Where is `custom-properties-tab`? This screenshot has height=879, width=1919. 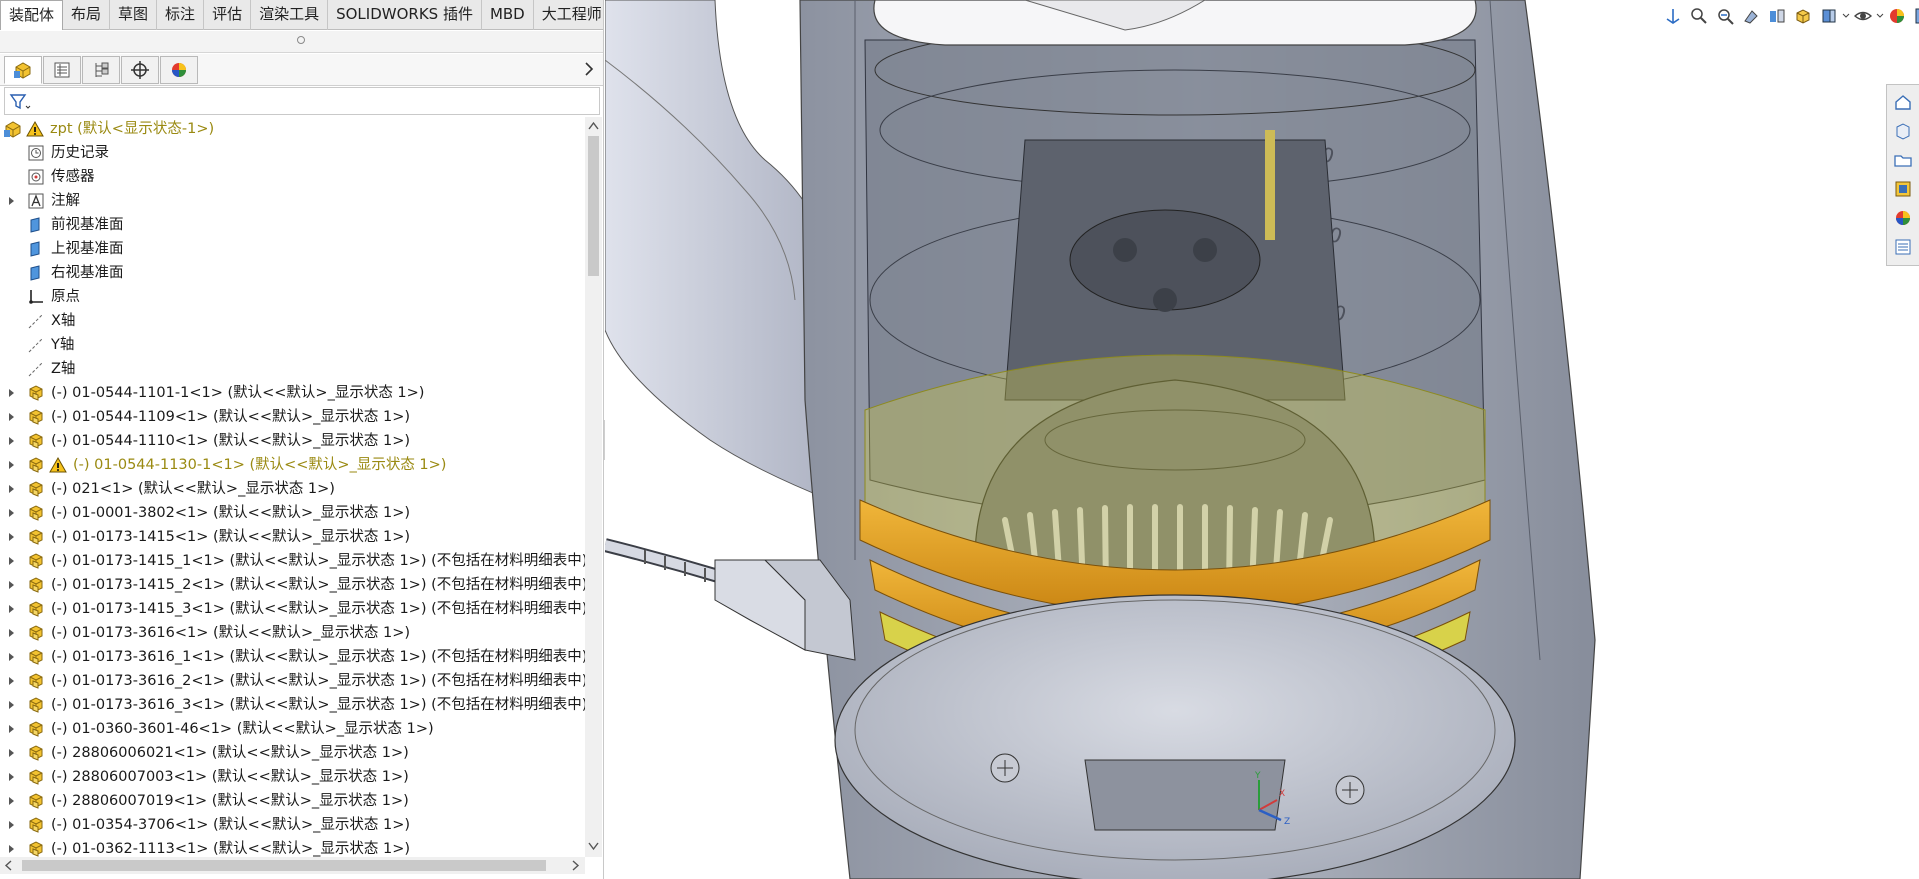
custom-properties-tab is located at coordinates (1903, 247).